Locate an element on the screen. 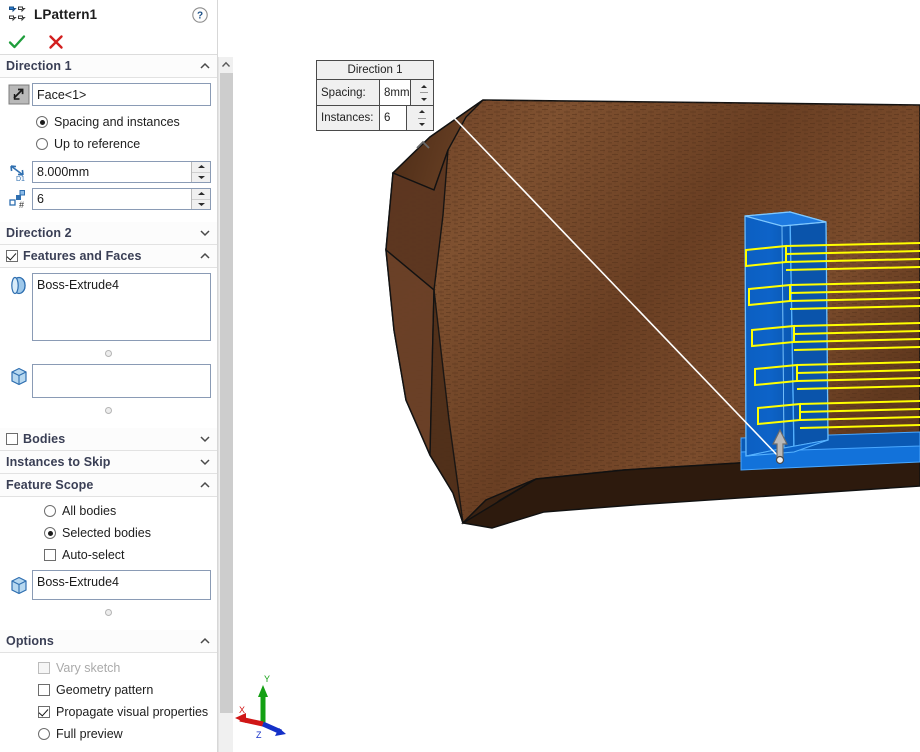  callout-collapse-chevron-icon is located at coordinates (423, 145).